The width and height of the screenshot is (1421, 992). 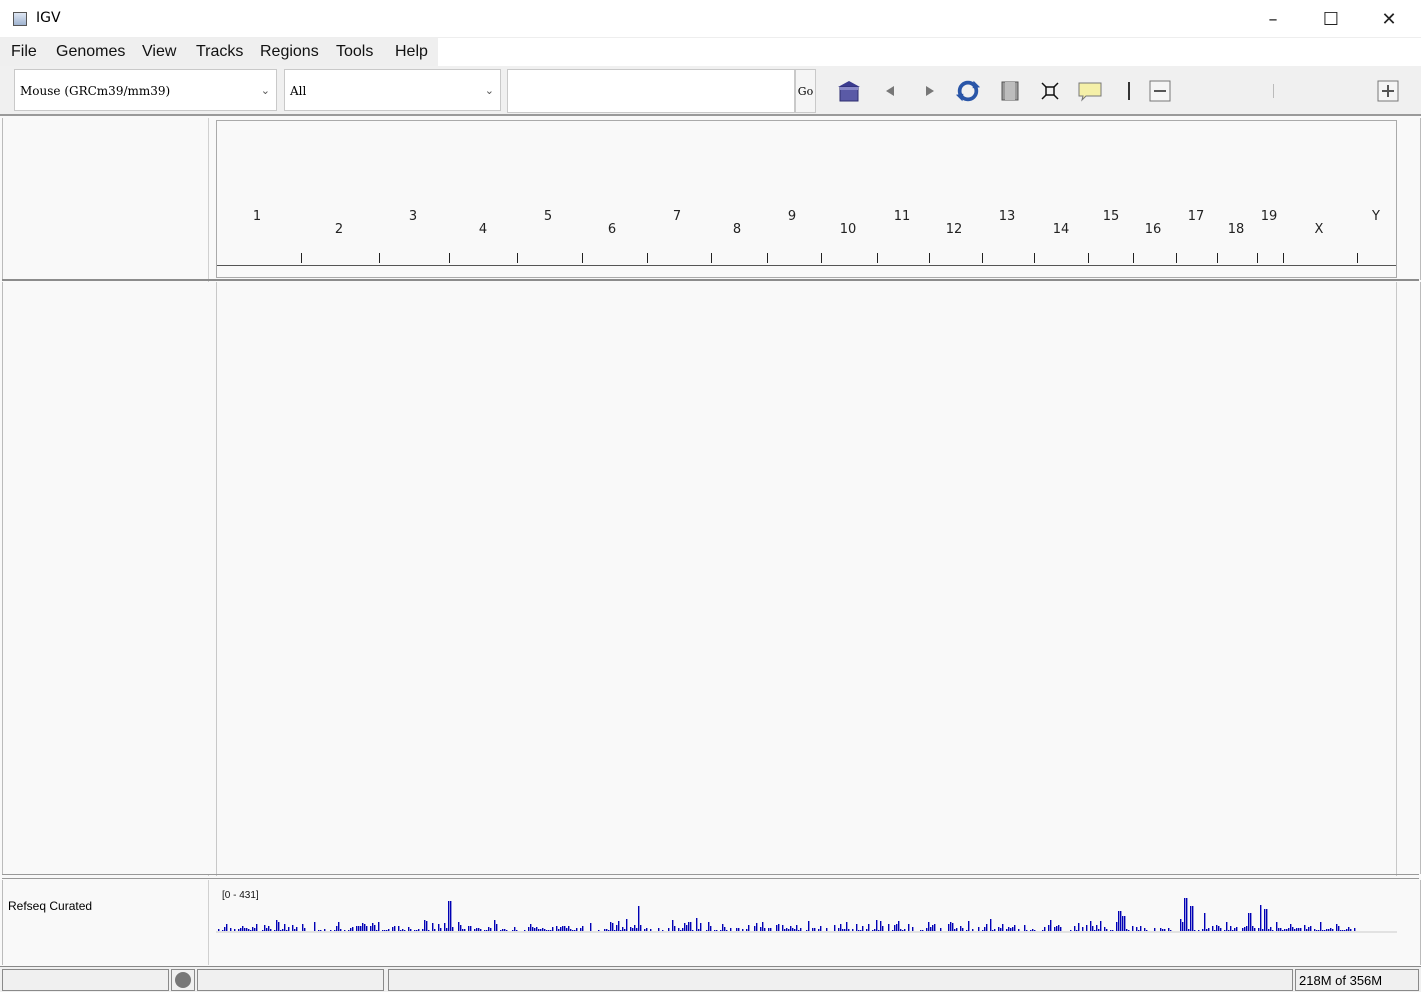 I want to click on chromosome-label-1: 1, so click(x=257, y=216).